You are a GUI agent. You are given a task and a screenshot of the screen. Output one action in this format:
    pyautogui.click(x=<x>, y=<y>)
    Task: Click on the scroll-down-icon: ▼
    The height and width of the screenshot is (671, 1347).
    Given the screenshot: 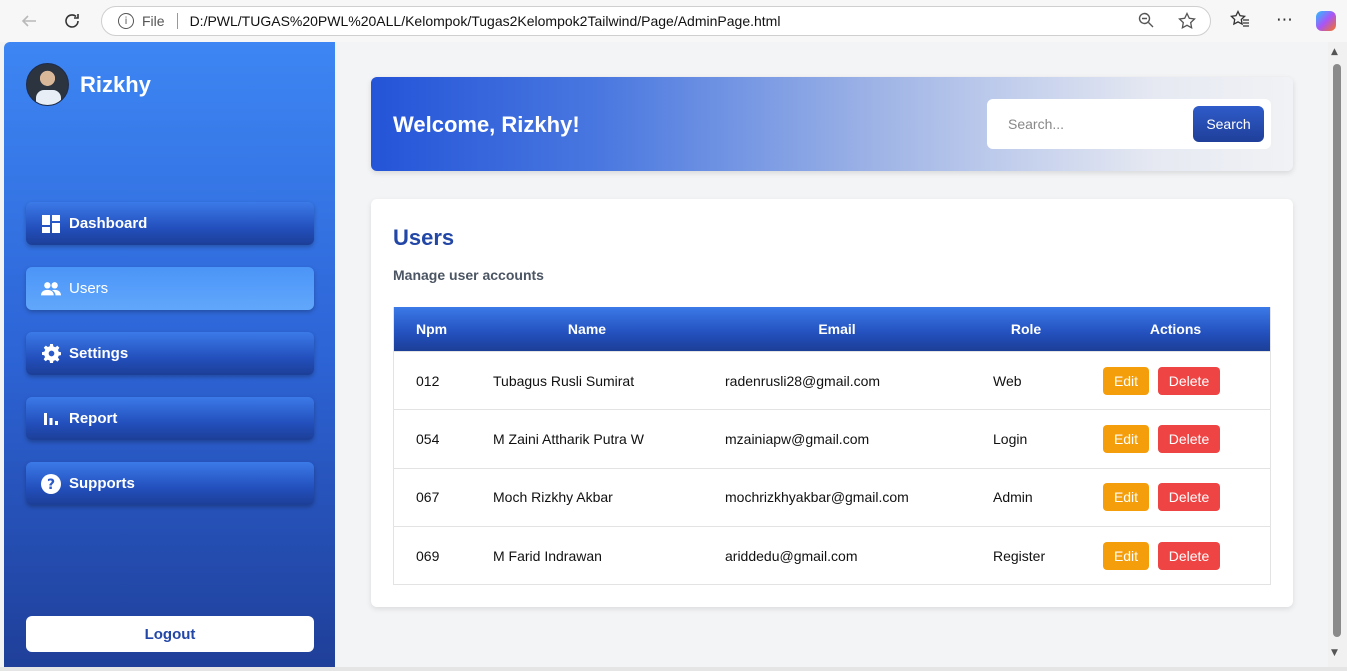 What is the action you would take?
    pyautogui.click(x=1334, y=653)
    